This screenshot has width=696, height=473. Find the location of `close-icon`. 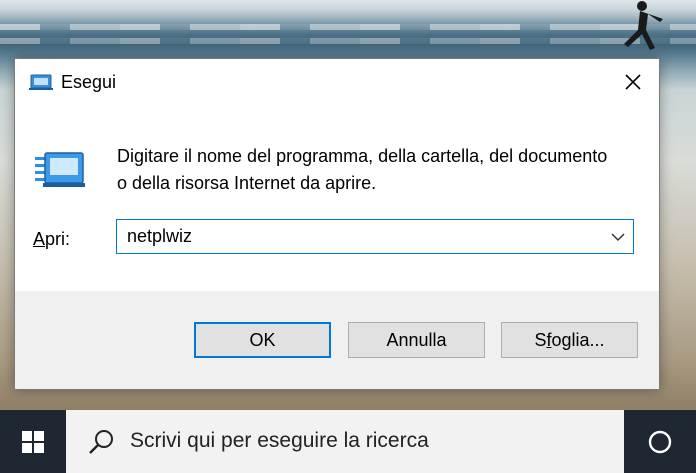

close-icon is located at coordinates (633, 82).